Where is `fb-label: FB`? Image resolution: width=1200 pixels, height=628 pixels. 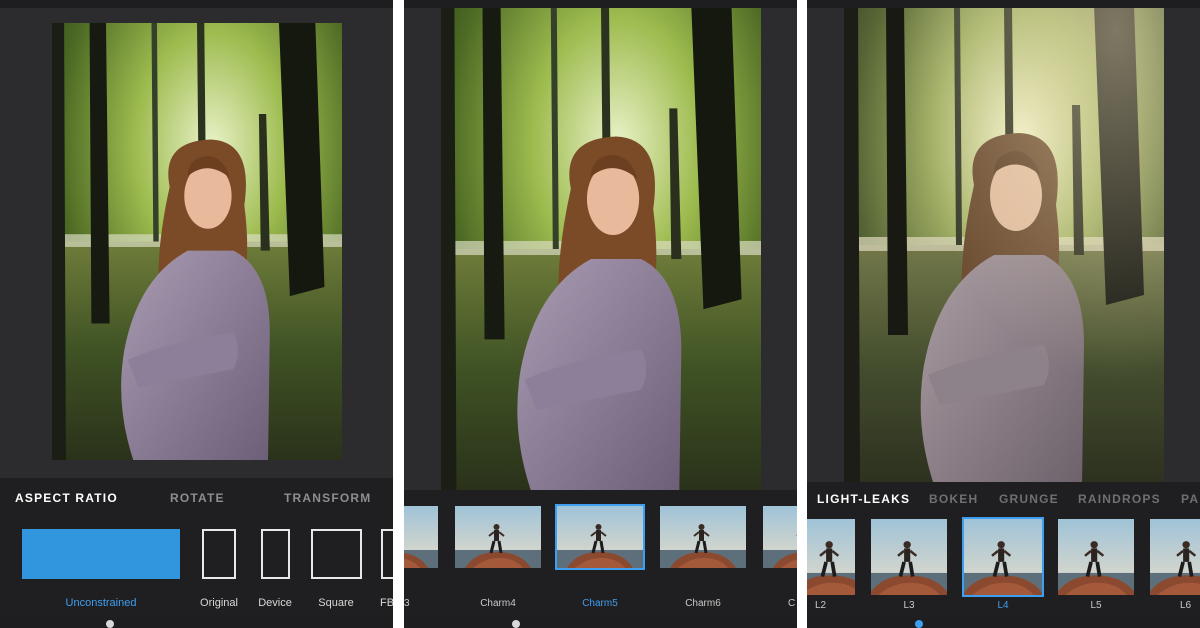
fb-label: FB is located at coordinates (386, 603).